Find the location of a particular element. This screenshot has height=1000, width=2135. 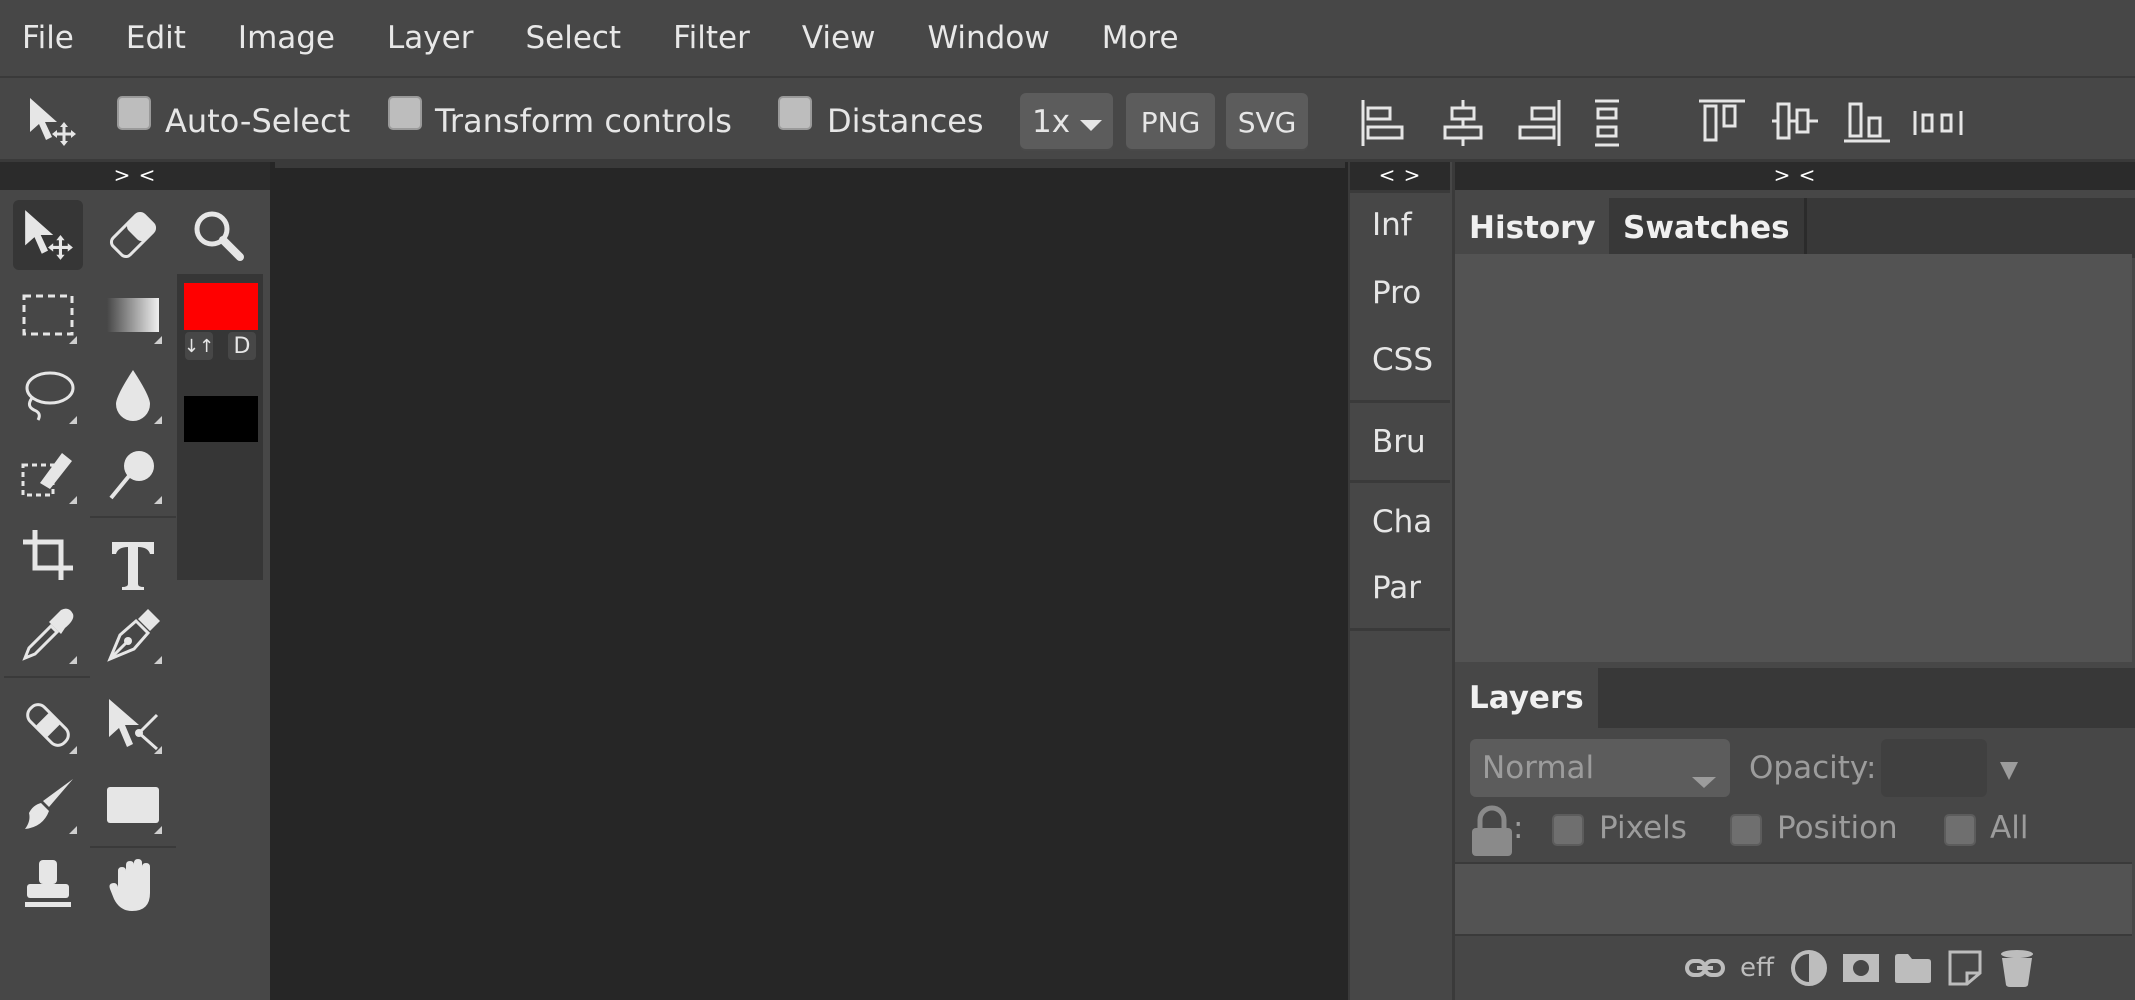

gradient-tool-button is located at coordinates (133, 315).